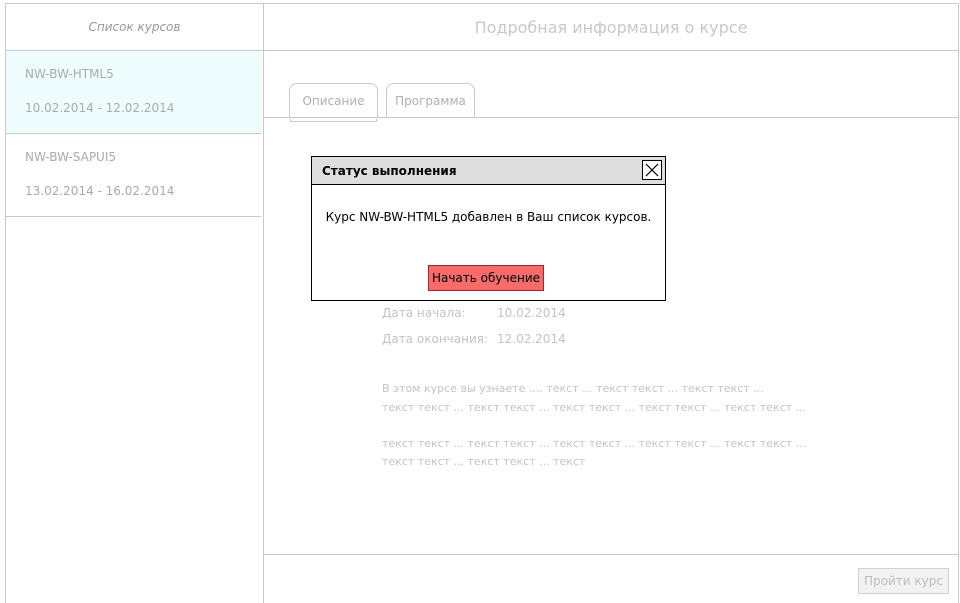  What do you see at coordinates (430, 100) in the screenshot?
I see `tab-program: Программа` at bounding box center [430, 100].